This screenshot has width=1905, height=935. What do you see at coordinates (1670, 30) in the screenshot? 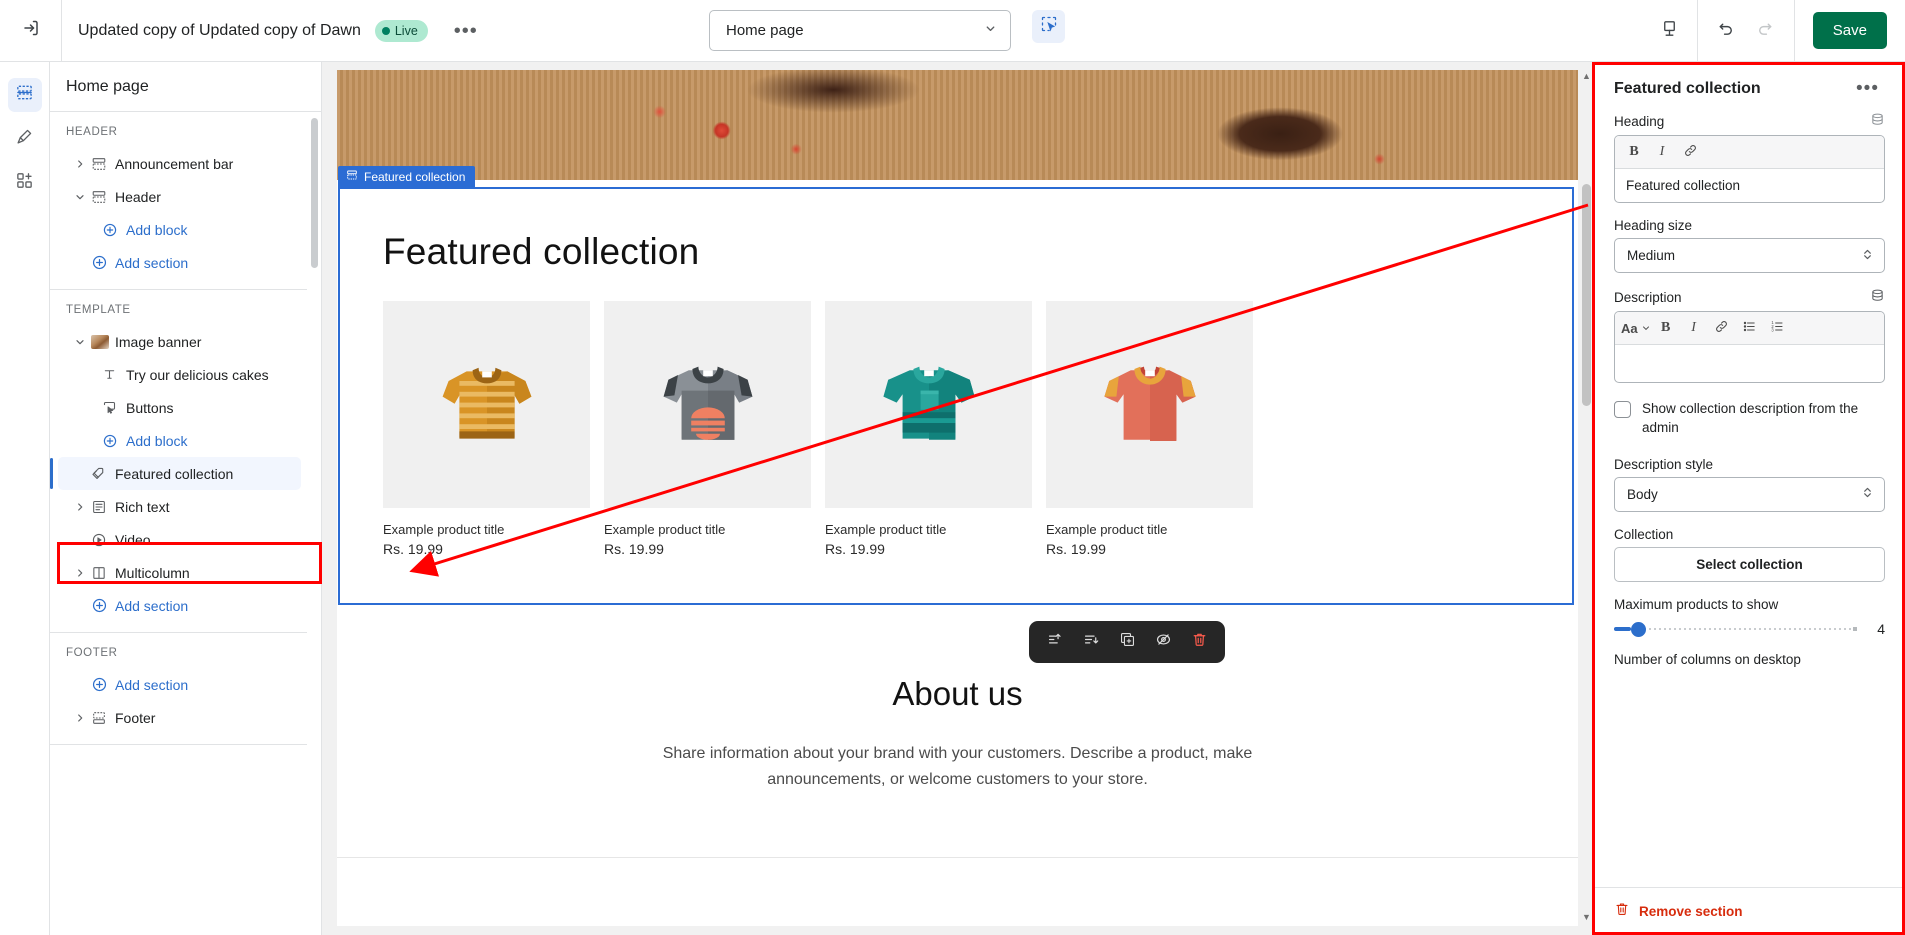
I see `device-preview-button` at bounding box center [1670, 30].